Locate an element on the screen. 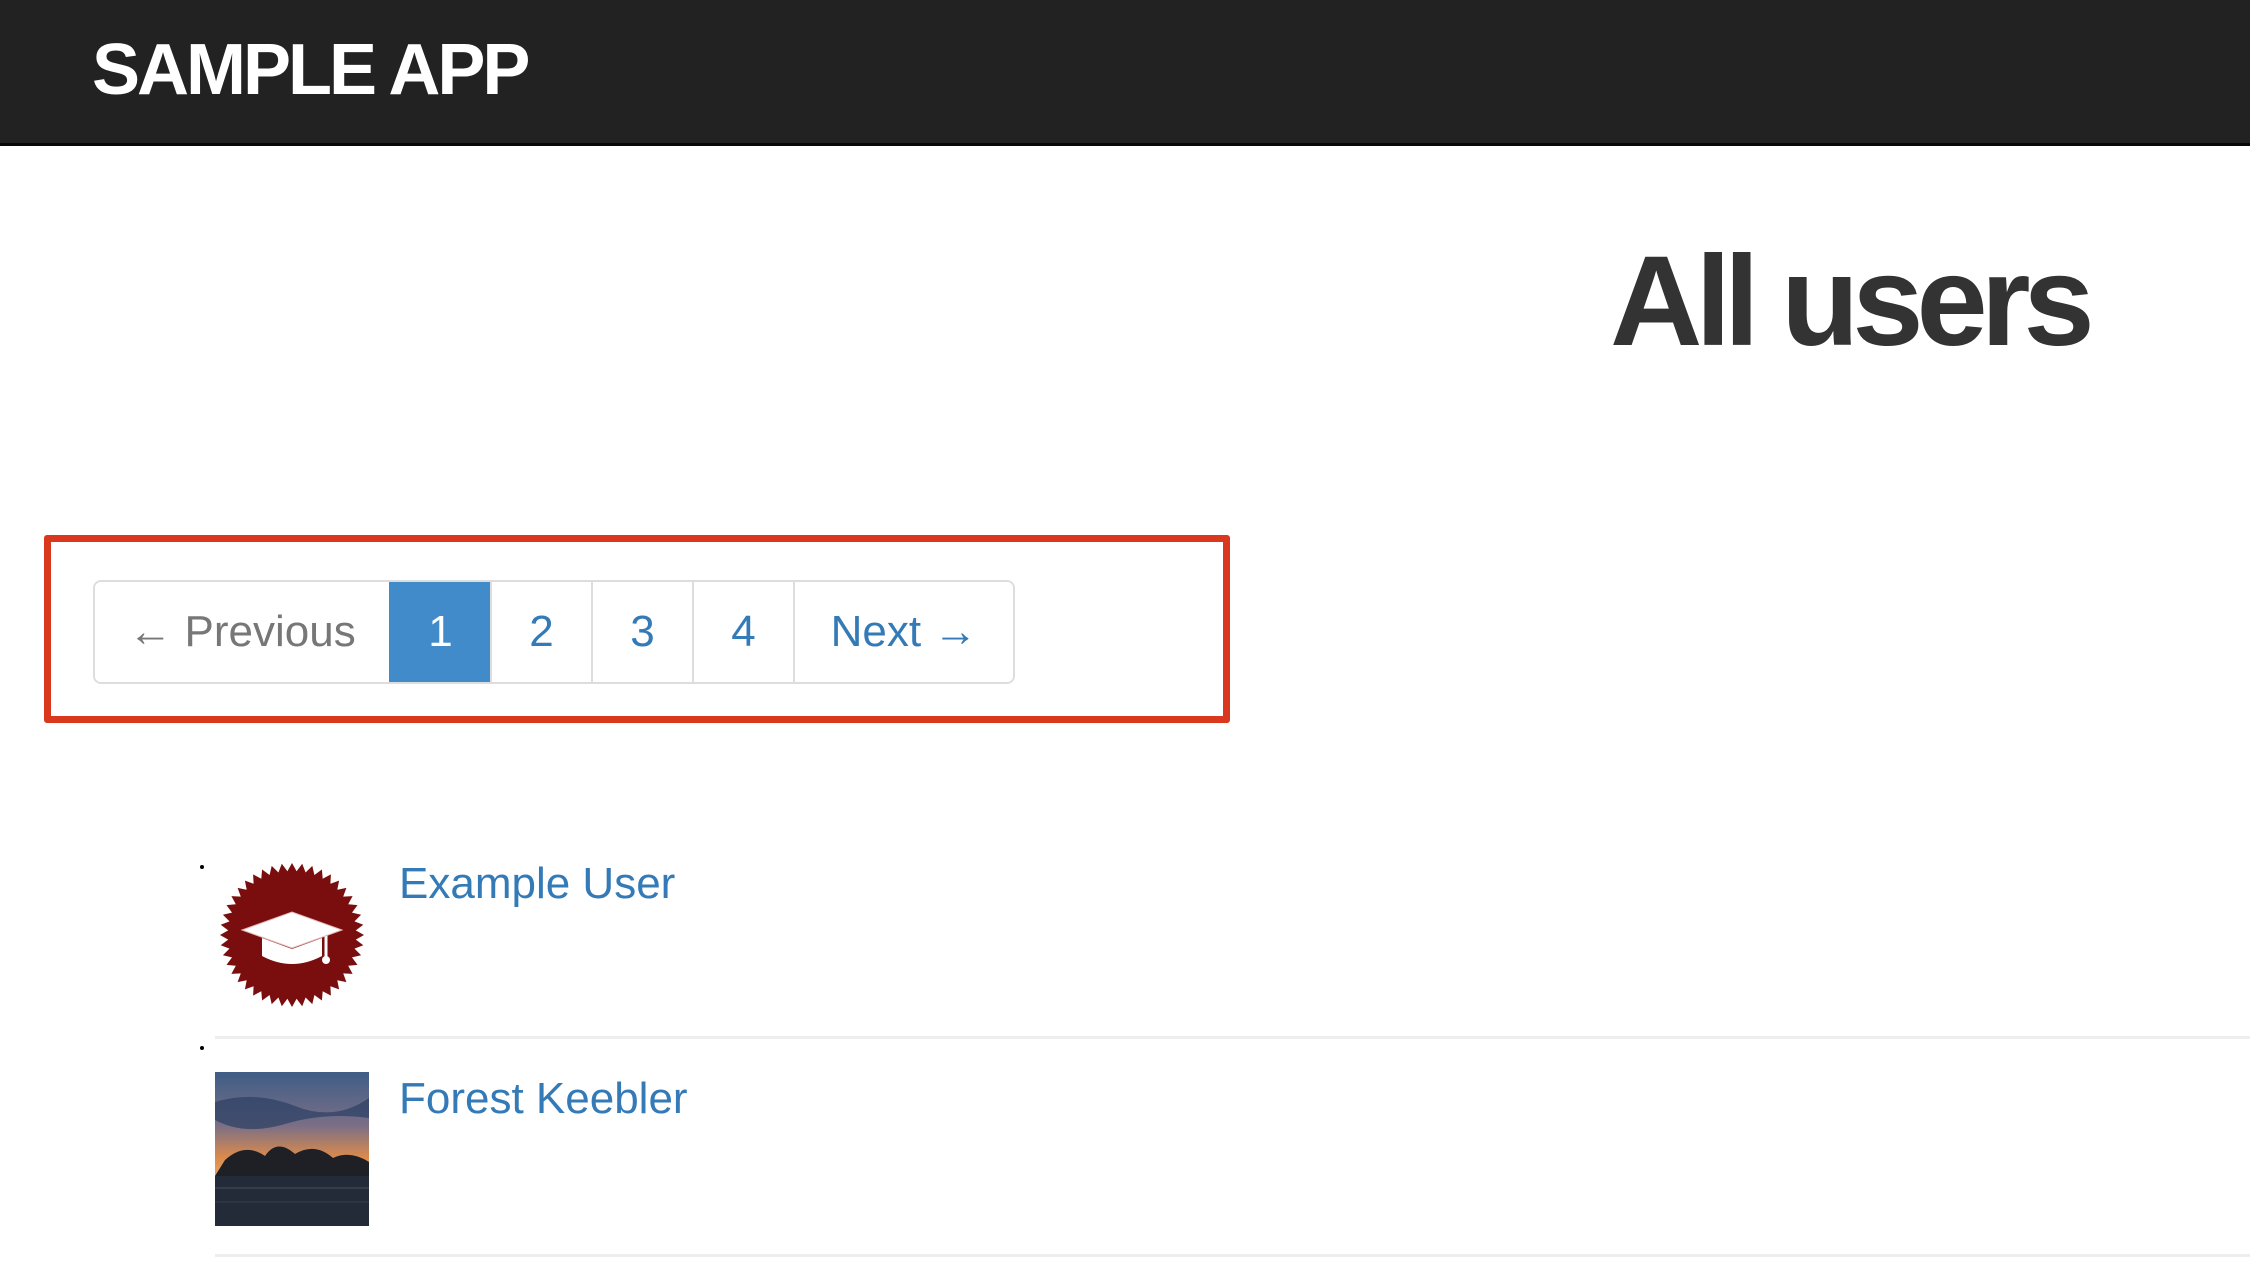 This screenshot has width=2250, height=1288. pagination-next-button: Next → is located at coordinates (903, 632).